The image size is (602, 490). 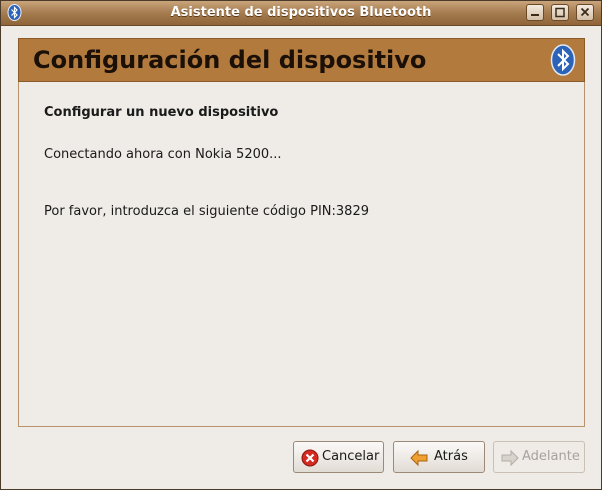 I want to click on back-button: Atrás, so click(x=439, y=457).